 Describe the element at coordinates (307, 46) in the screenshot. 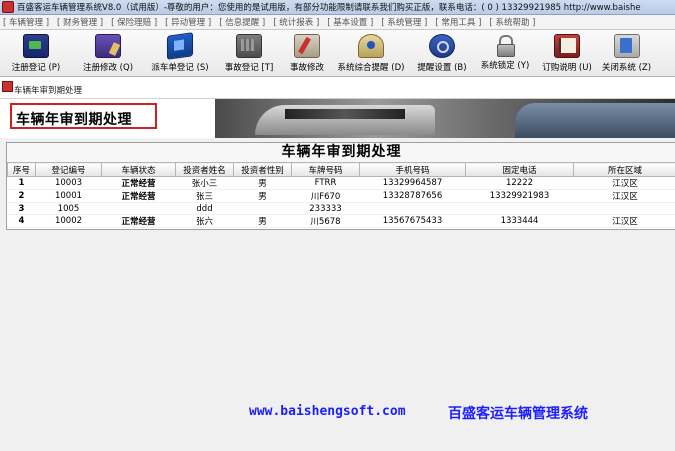

I see `accident-edit-icon` at that location.